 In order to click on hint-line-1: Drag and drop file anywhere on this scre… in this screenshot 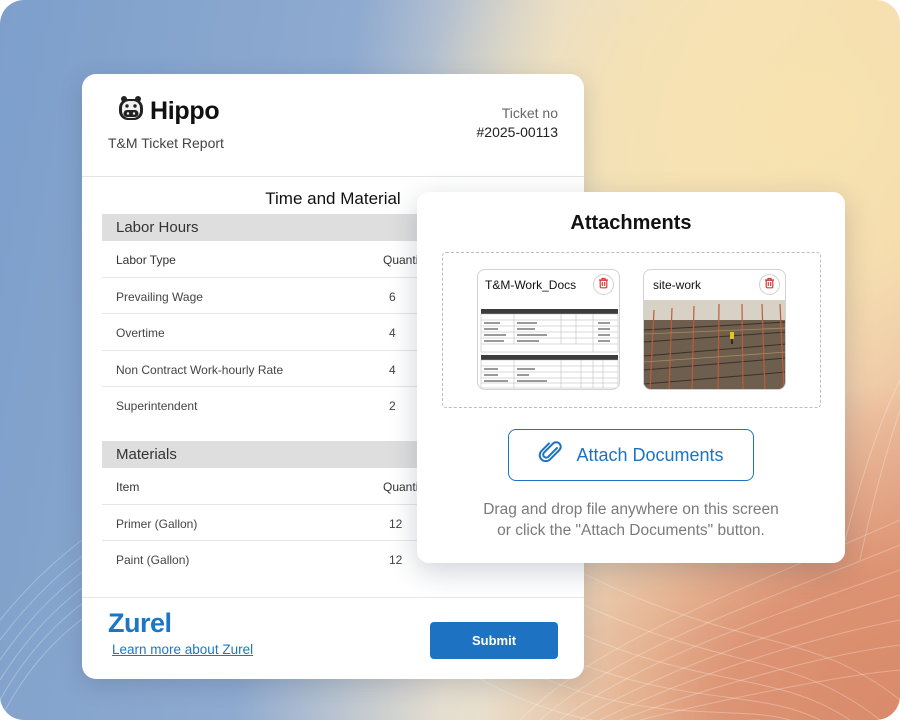, I will do `click(631, 509)`.